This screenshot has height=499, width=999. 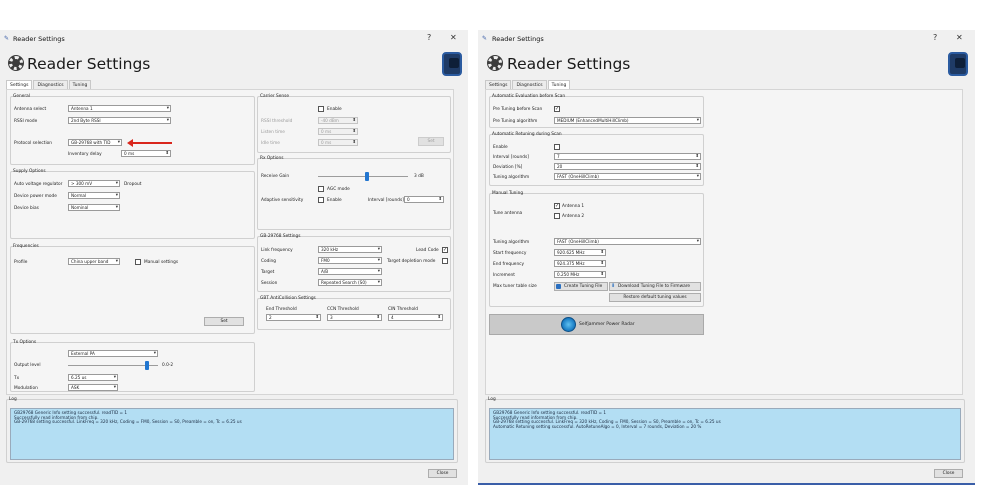 What do you see at coordinates (275, 96) in the screenshot?
I see `group-title: Carrier Sense` at bounding box center [275, 96].